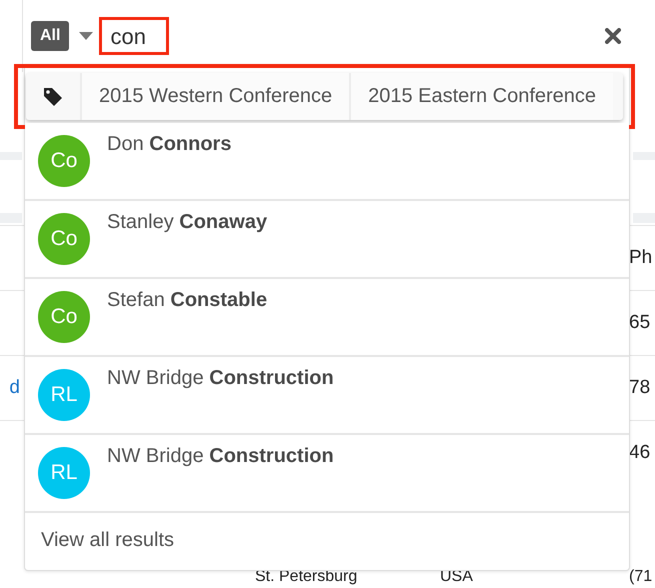 This screenshot has height=588, width=655. What do you see at coordinates (641, 258) in the screenshot?
I see `table-cell-text: Ph` at bounding box center [641, 258].